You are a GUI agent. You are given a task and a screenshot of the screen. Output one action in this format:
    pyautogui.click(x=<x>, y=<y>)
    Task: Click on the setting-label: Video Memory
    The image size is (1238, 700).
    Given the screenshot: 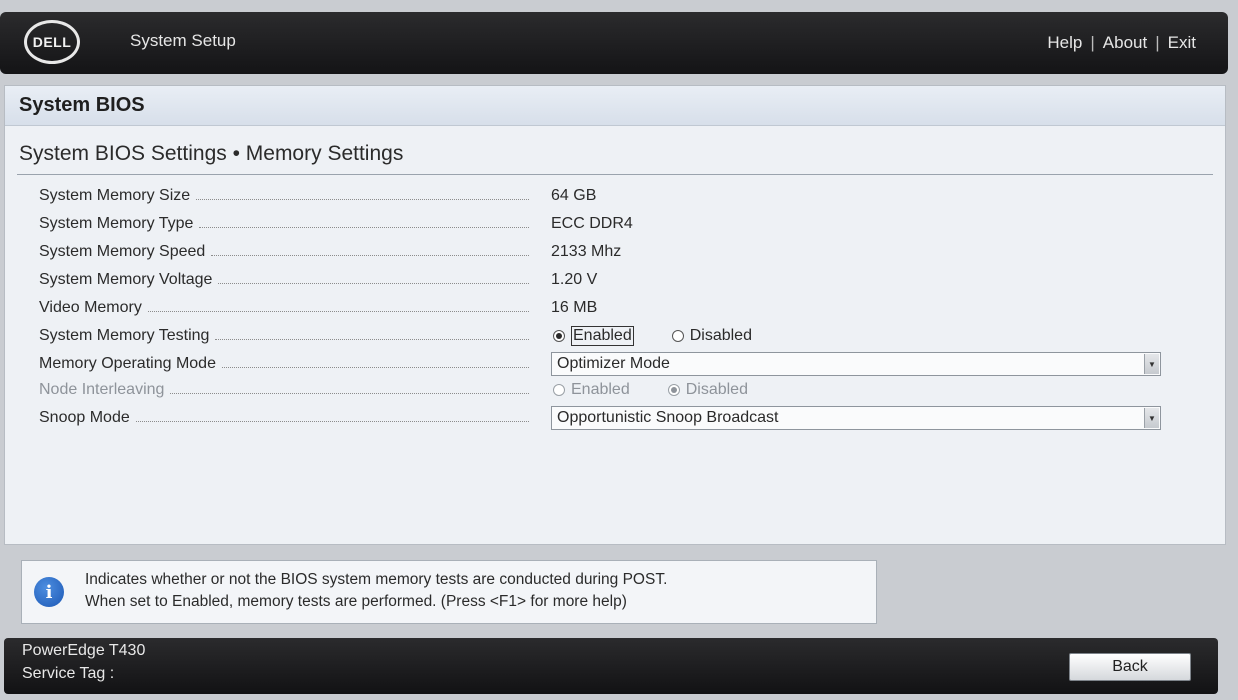 What is the action you would take?
    pyautogui.click(x=90, y=307)
    